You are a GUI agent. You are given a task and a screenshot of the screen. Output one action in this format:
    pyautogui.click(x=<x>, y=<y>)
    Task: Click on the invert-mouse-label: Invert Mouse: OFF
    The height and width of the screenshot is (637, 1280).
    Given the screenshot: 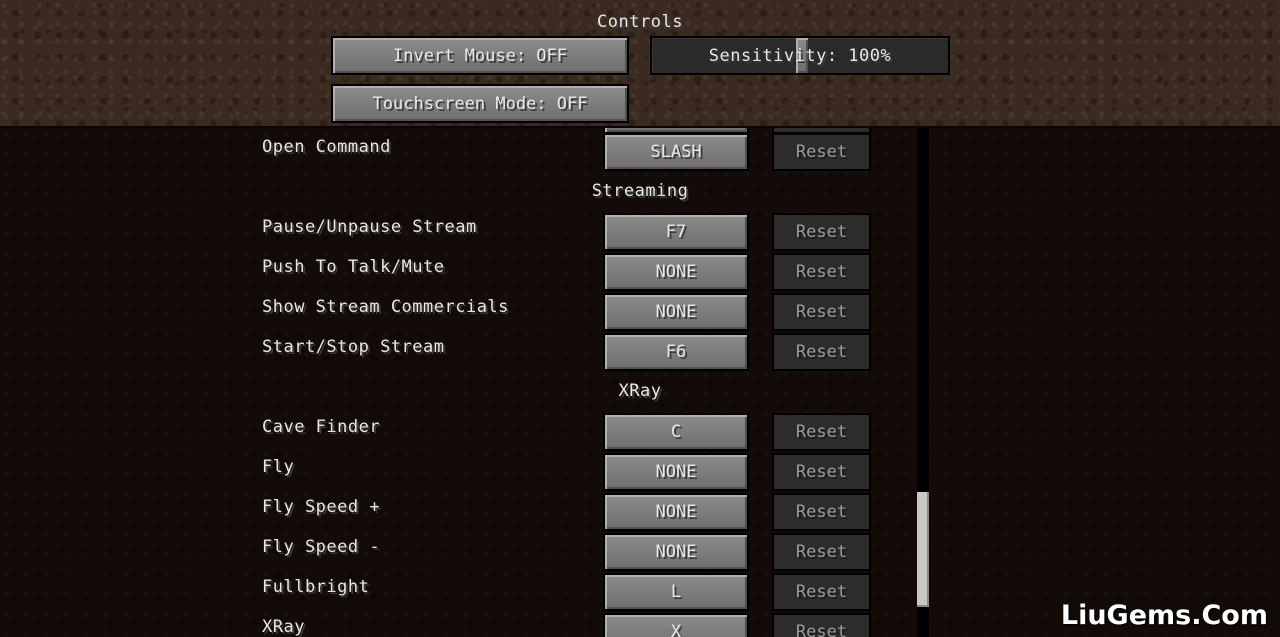 What is the action you would take?
    pyautogui.click(x=480, y=55)
    